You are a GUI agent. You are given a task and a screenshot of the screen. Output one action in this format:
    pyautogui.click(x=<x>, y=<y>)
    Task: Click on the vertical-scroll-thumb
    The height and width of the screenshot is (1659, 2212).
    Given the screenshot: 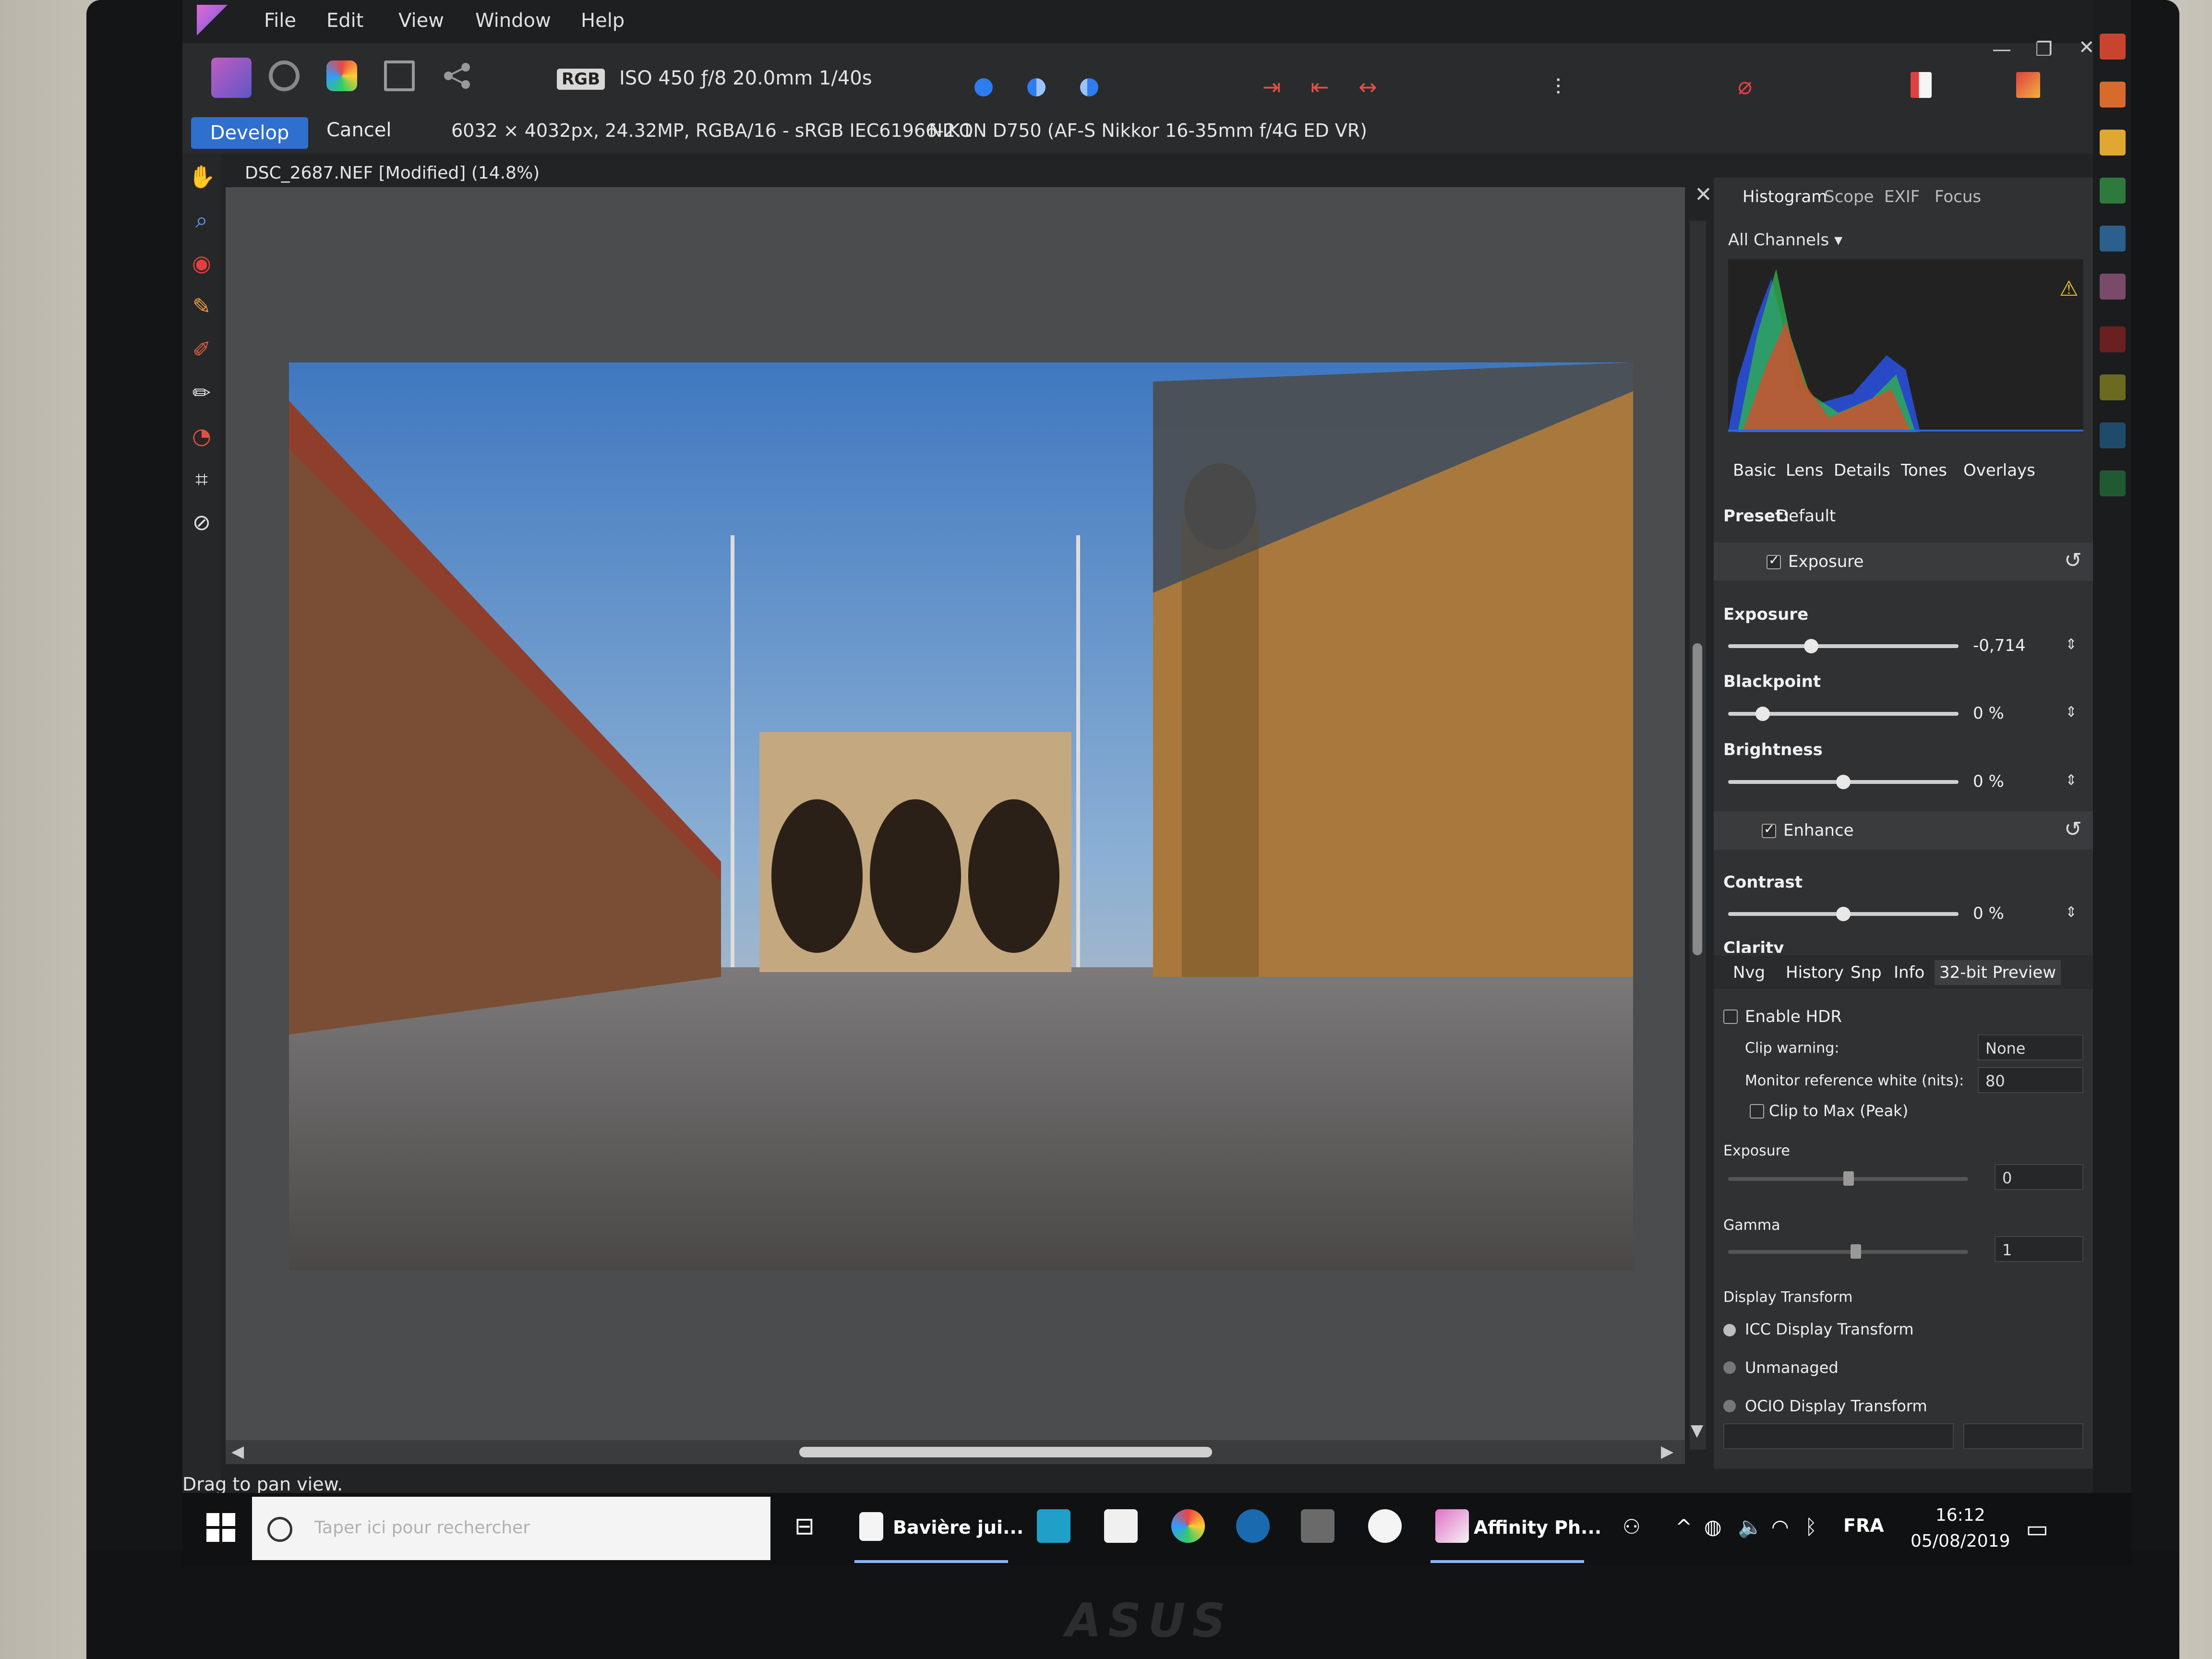 What is the action you would take?
    pyautogui.click(x=1697, y=799)
    